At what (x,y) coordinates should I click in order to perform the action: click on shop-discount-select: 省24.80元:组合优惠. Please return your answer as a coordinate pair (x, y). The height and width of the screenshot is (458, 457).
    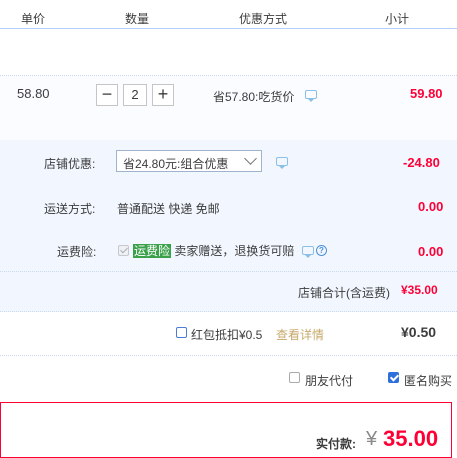
    Looking at the image, I should click on (189, 161).